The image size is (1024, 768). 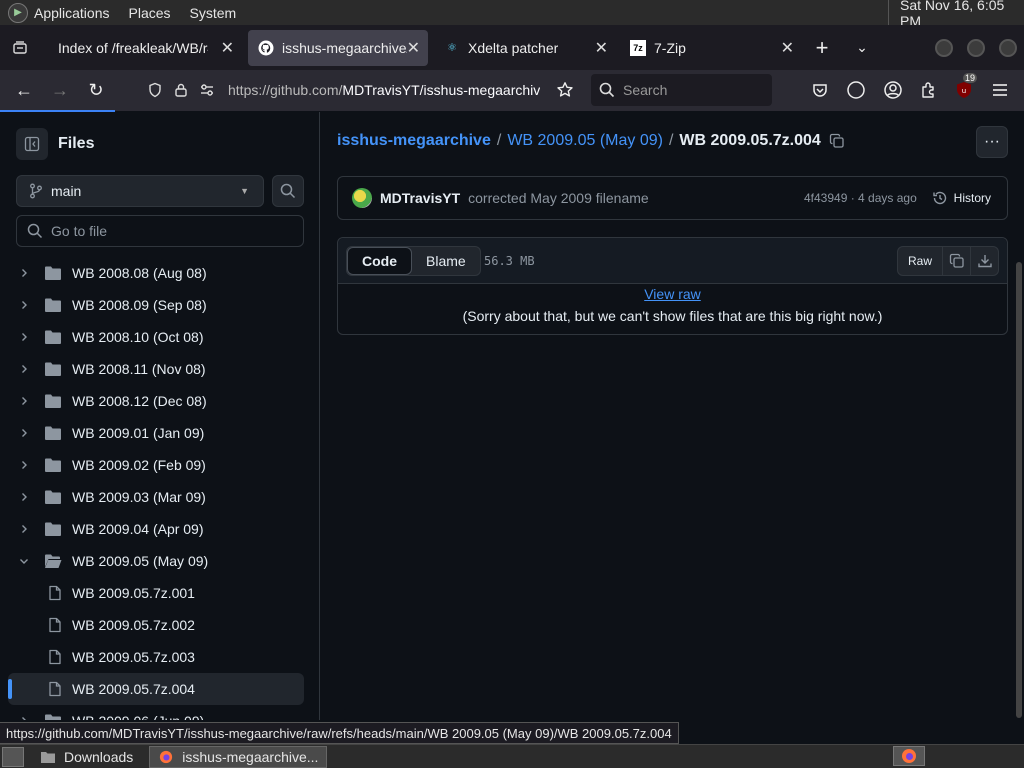 I want to click on tree-file-1: WB 2009.05.7z.001, so click(x=156, y=593).